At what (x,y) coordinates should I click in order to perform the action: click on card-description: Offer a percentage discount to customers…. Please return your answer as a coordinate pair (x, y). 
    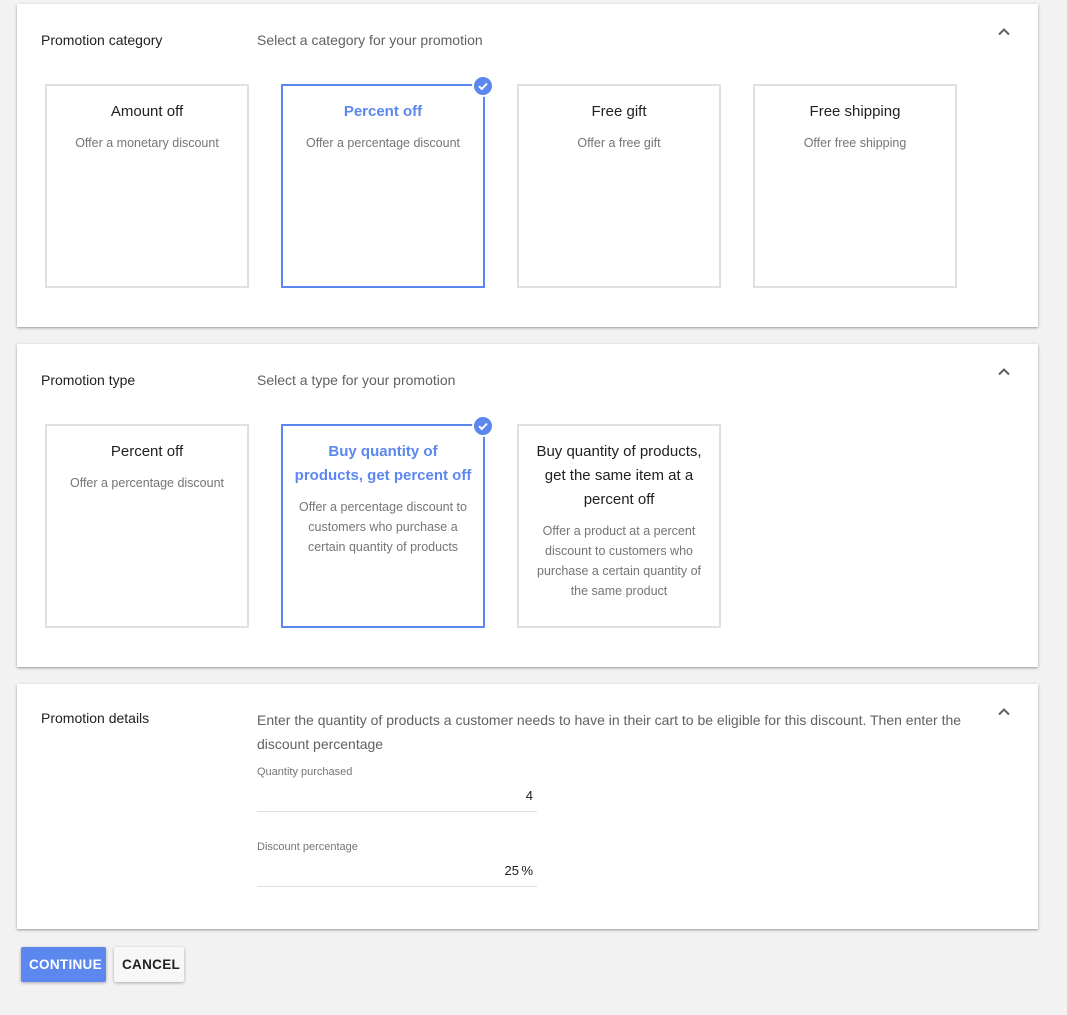
    Looking at the image, I should click on (383, 527).